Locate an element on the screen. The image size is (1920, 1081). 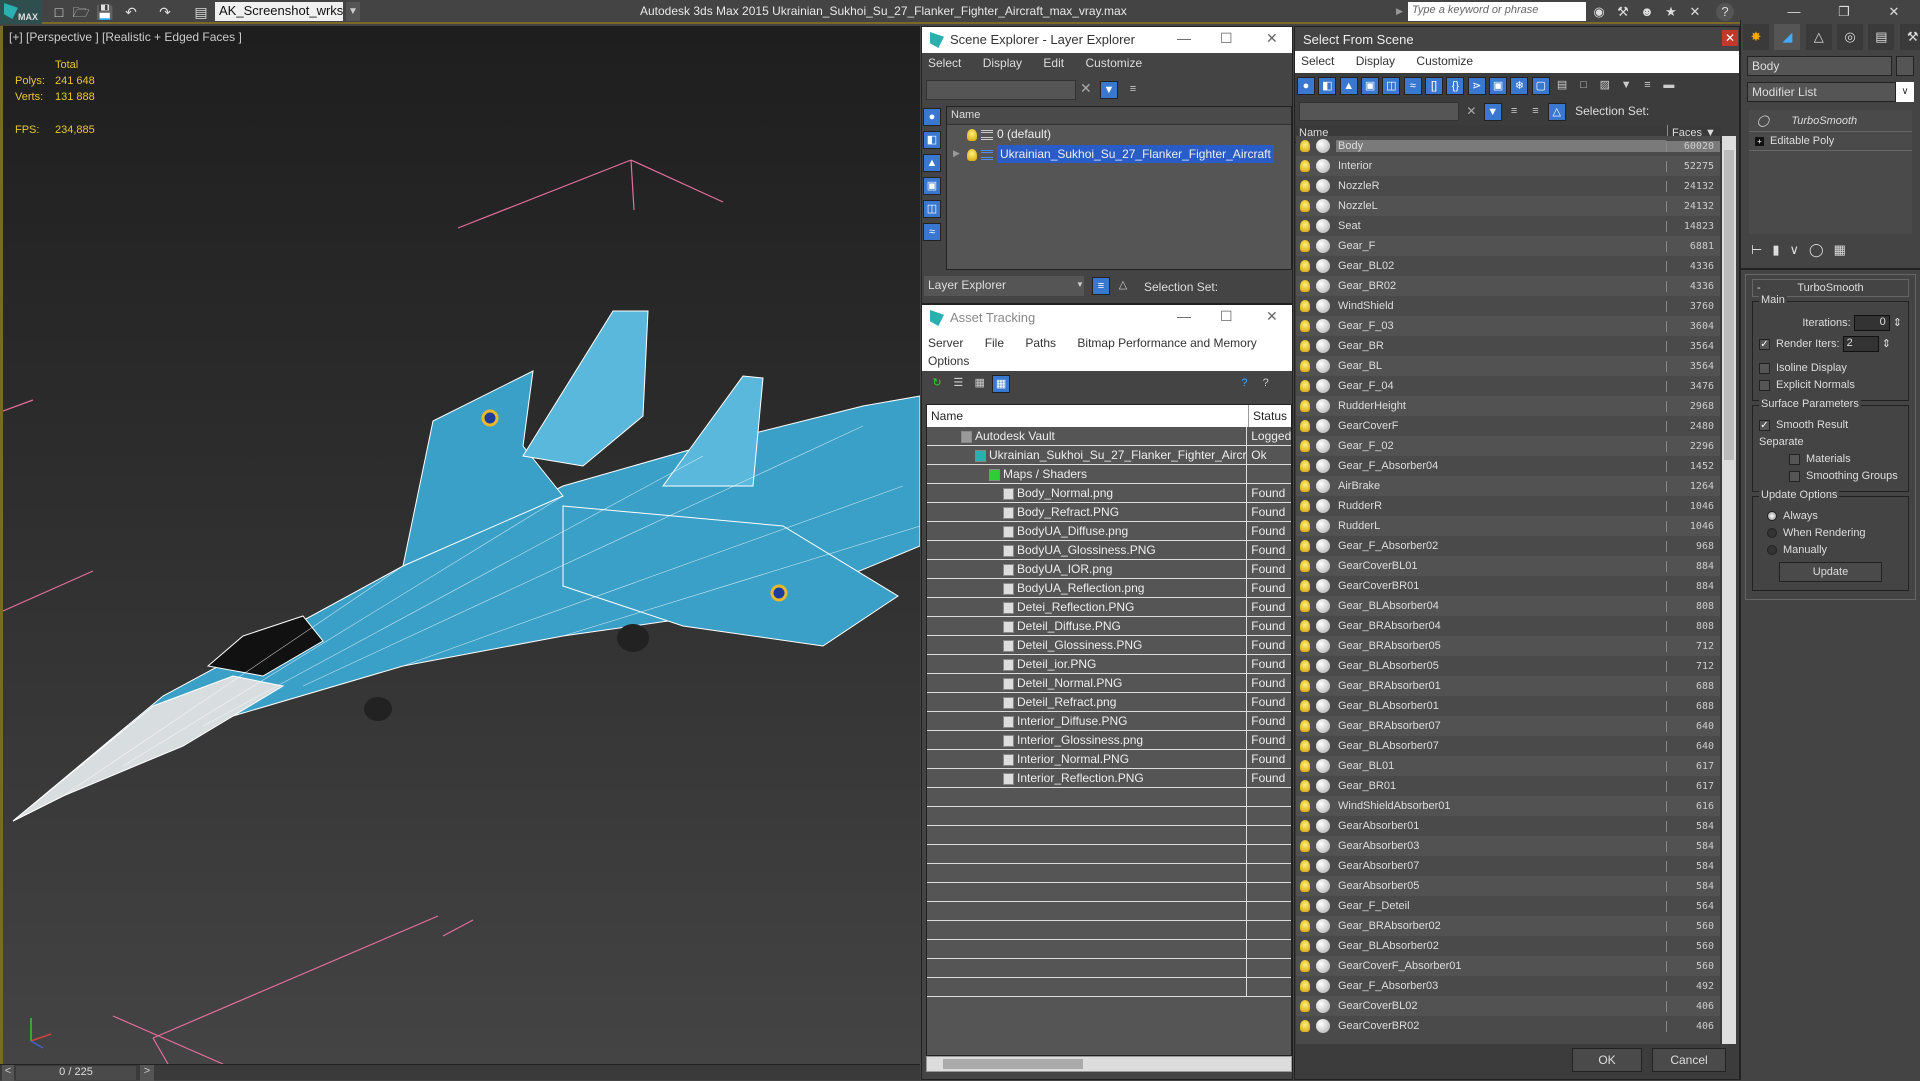
object-row: Gear_F_04 3476 is located at coordinates (1508, 386).